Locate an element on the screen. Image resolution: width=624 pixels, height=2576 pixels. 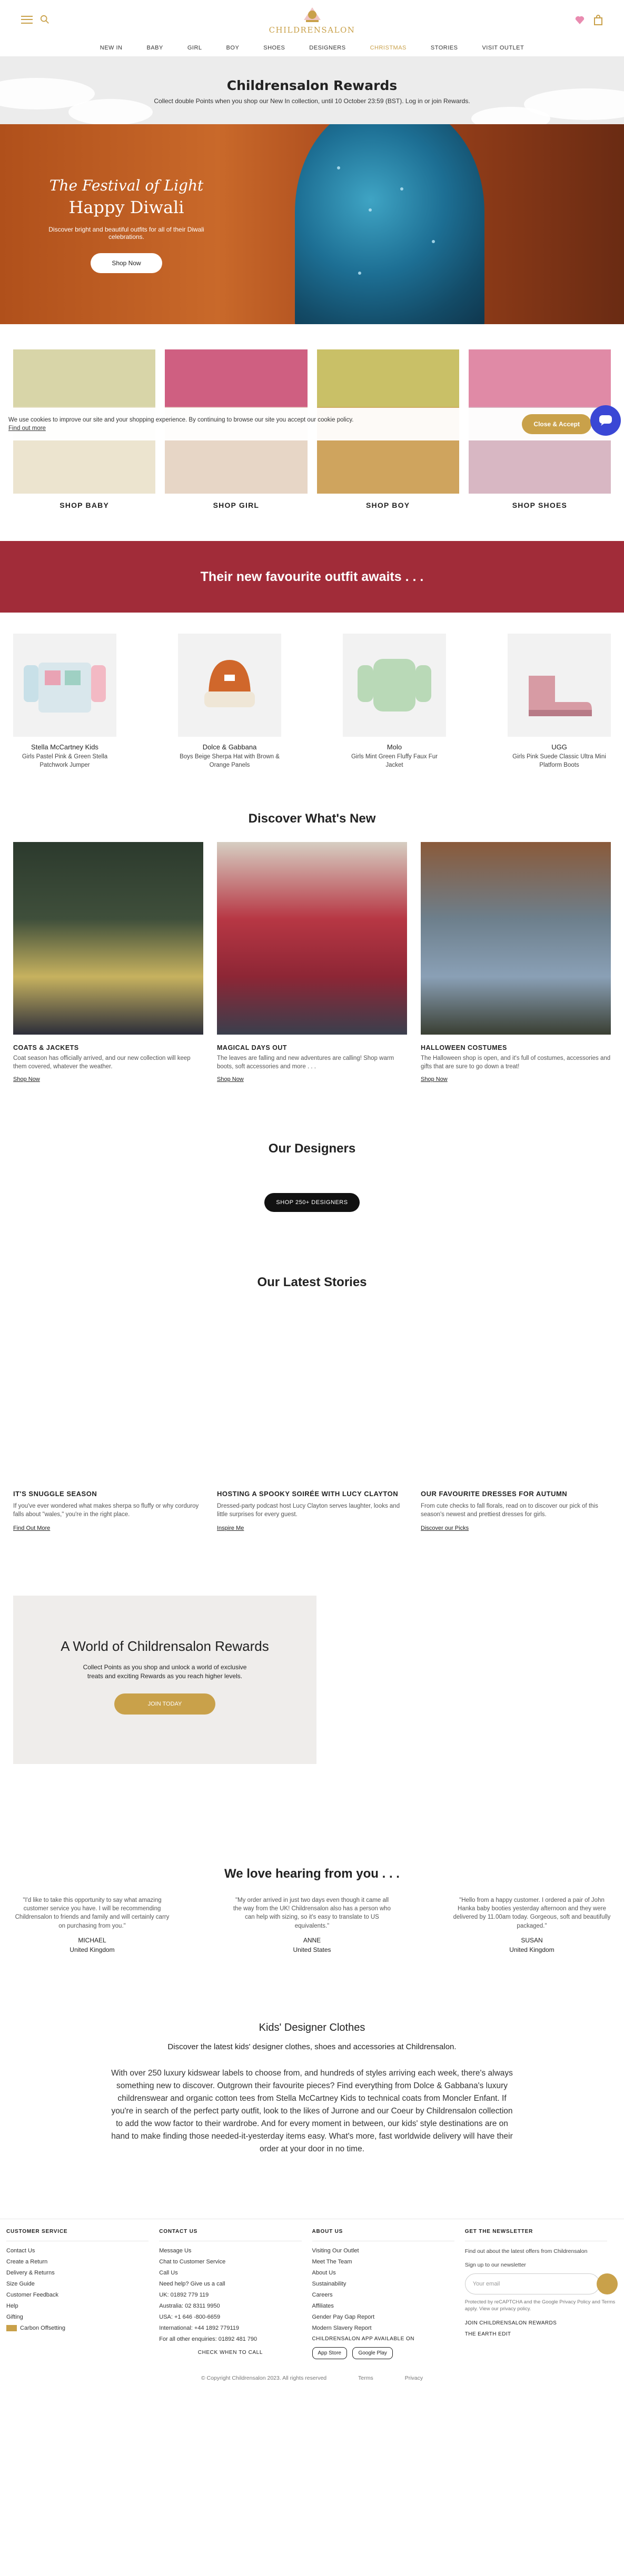
google-play-badge: Google Play is located at coordinates (372, 2353).